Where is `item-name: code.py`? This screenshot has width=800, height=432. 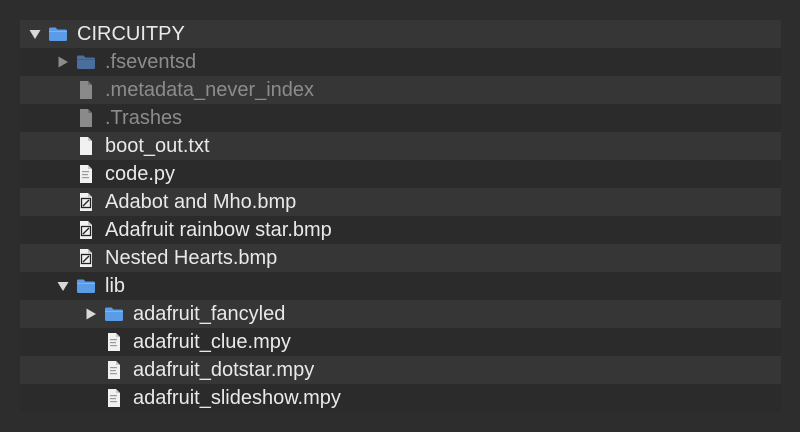 item-name: code.py is located at coordinates (140, 174).